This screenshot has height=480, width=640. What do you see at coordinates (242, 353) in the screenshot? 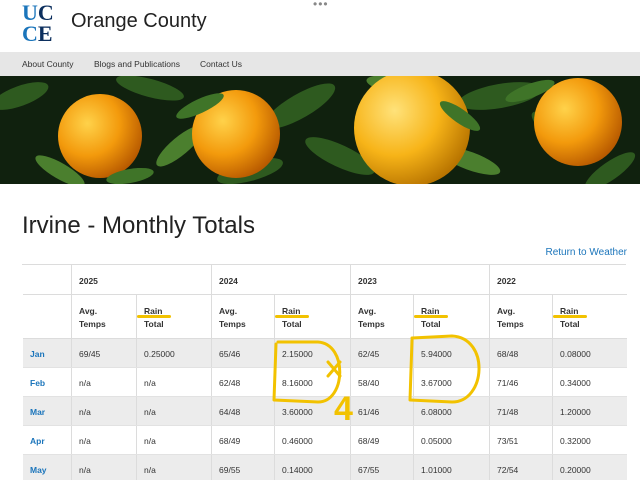
I see `avg-temps-cell: 65/46` at bounding box center [242, 353].